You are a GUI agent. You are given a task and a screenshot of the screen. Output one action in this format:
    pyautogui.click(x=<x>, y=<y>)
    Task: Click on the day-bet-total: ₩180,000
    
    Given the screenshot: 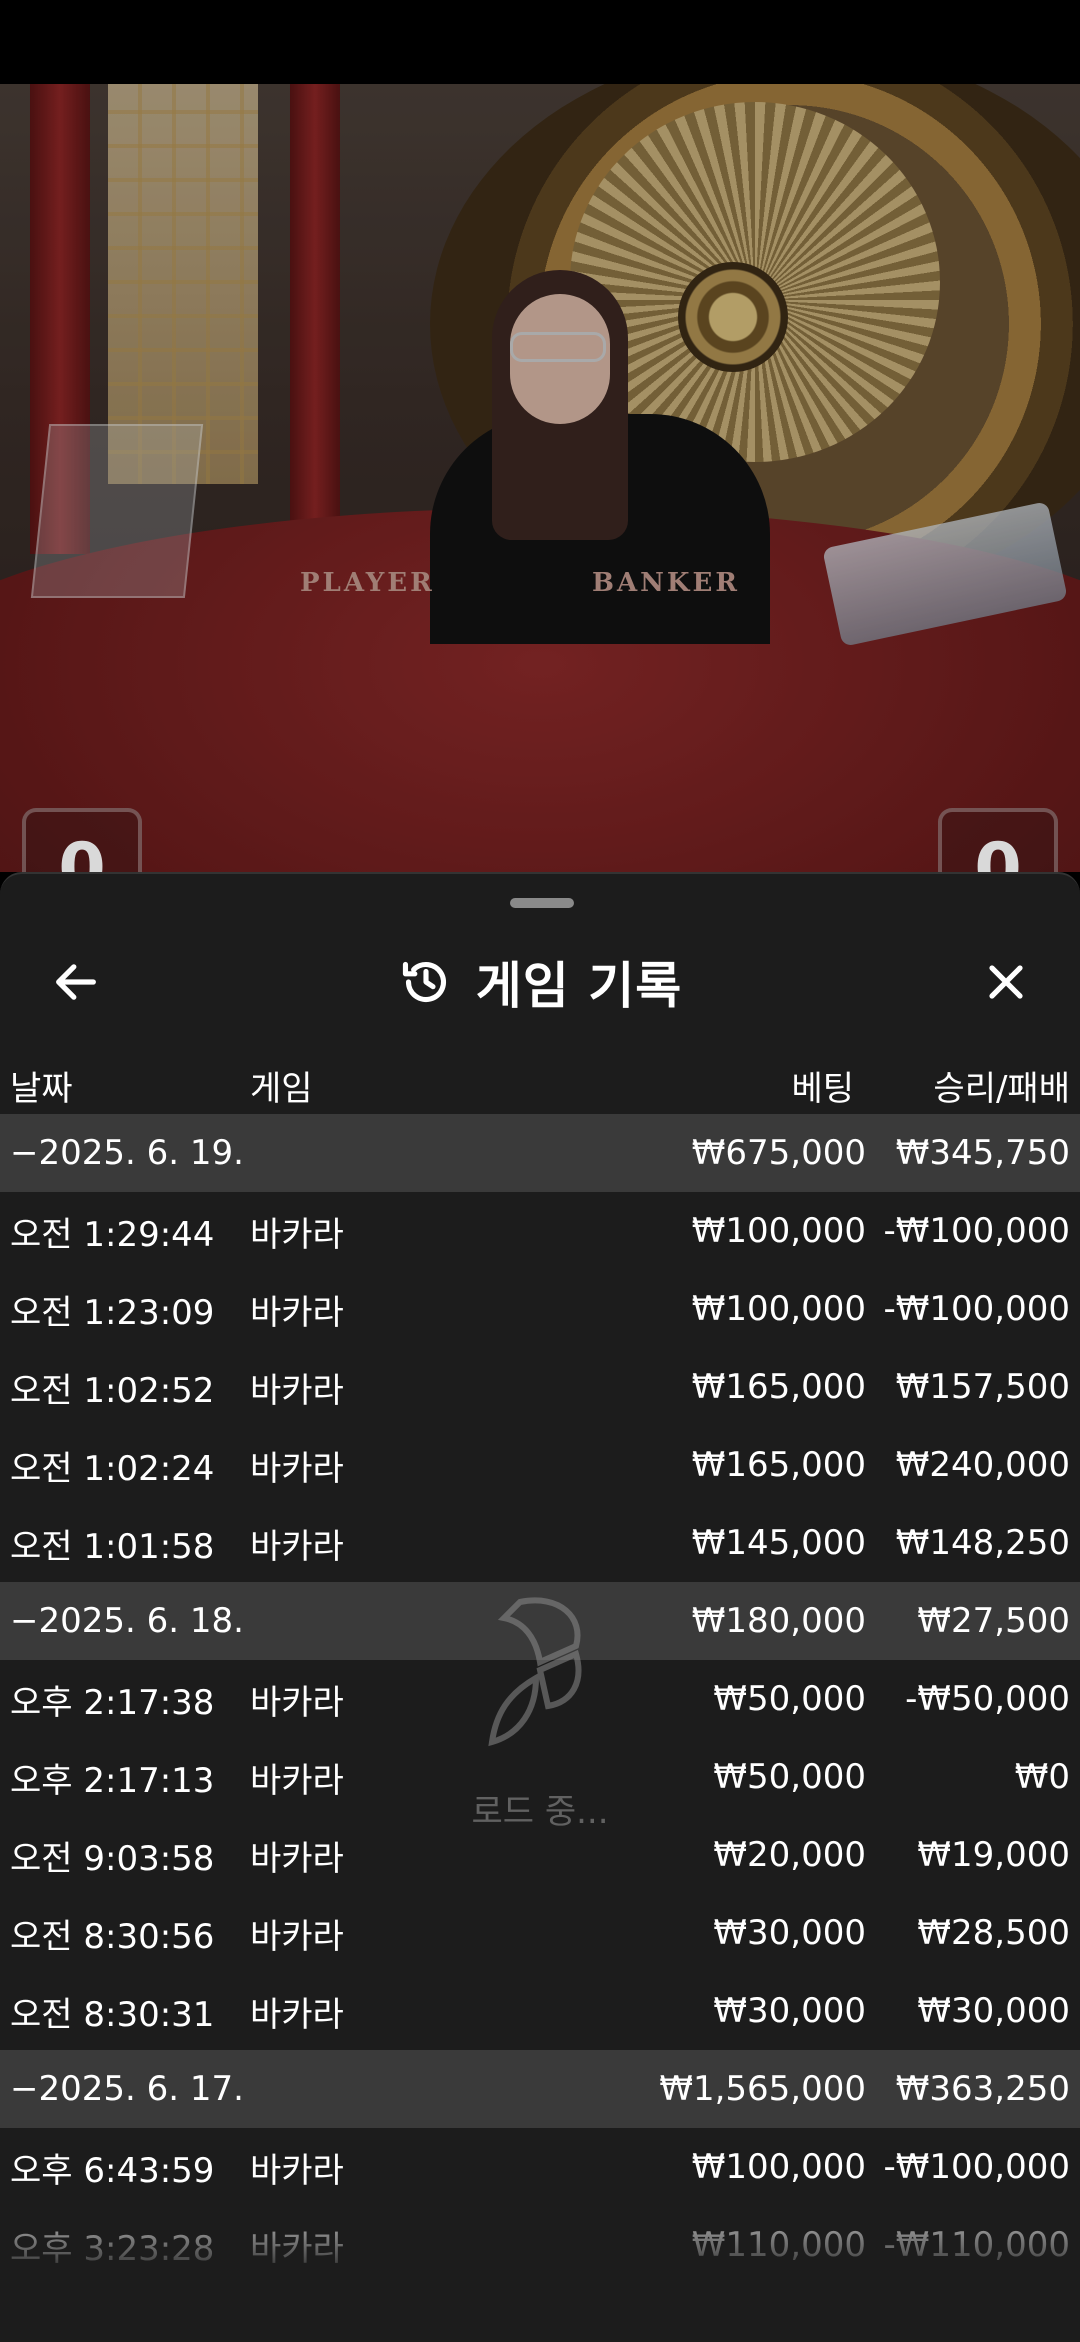 What is the action you would take?
    pyautogui.click(x=778, y=1621)
    